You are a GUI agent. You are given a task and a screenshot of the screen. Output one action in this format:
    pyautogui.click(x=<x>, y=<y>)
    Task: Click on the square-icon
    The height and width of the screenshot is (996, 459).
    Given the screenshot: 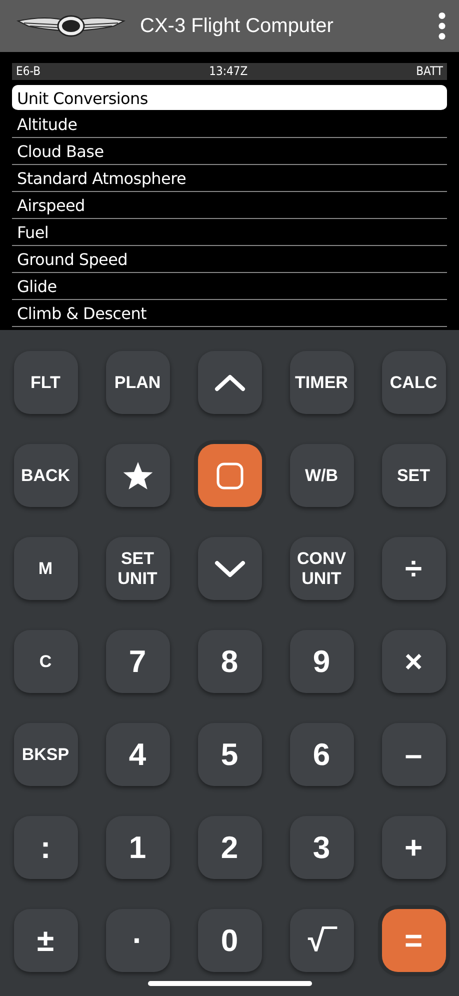 What is the action you would take?
    pyautogui.click(x=230, y=476)
    